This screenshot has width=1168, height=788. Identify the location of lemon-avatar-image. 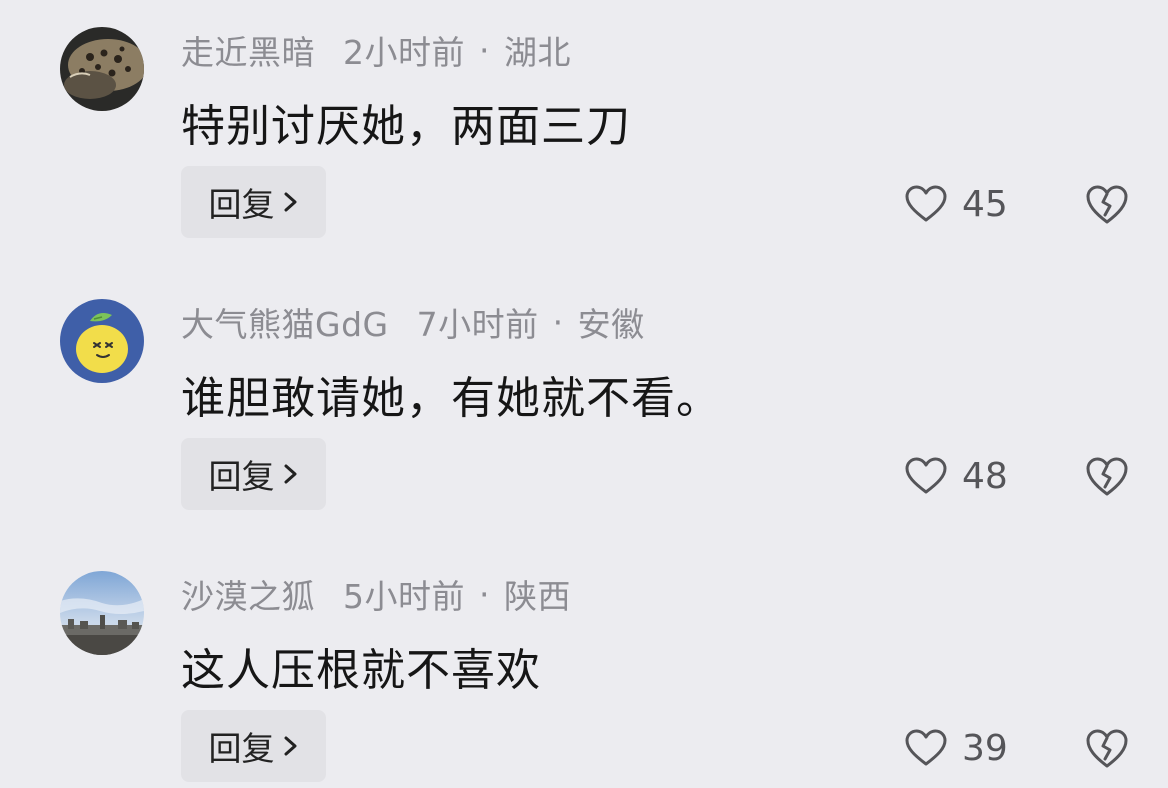
(102, 341).